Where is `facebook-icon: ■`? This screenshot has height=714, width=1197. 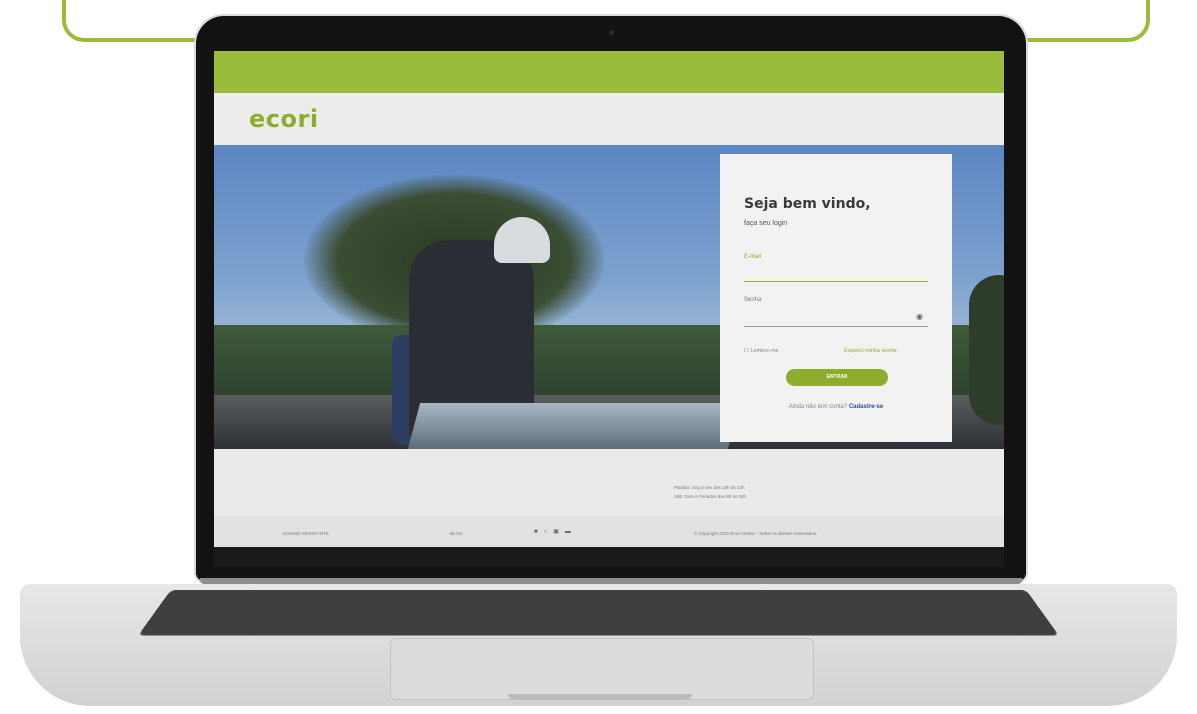 facebook-icon: ■ is located at coordinates (539, 532).